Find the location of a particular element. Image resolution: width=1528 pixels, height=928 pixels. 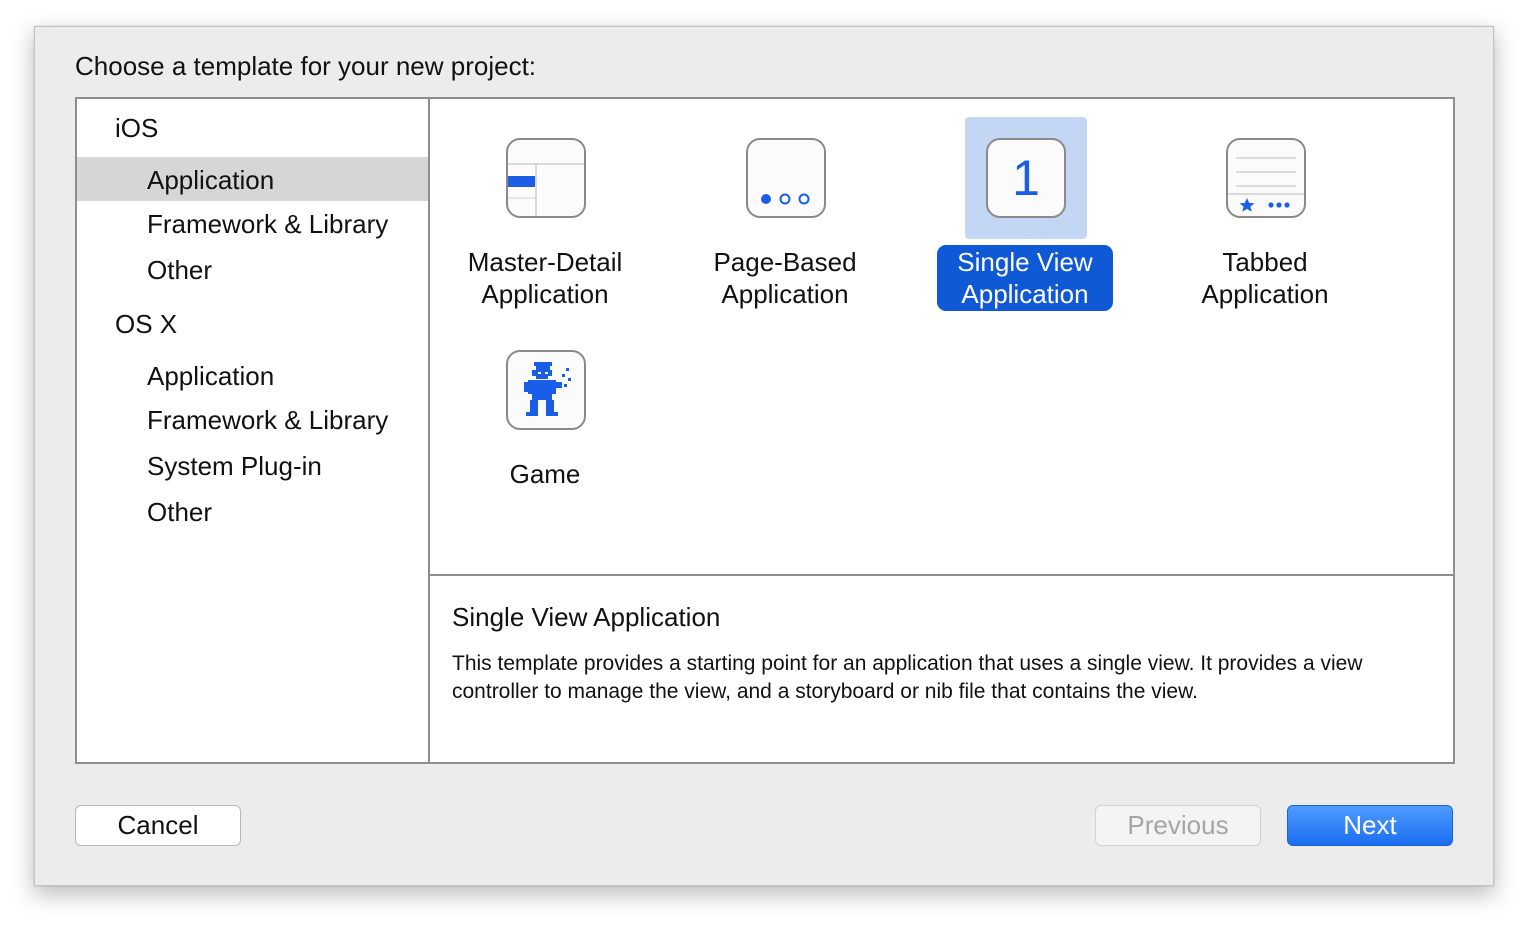

template-game: Game is located at coordinates (545, 429).